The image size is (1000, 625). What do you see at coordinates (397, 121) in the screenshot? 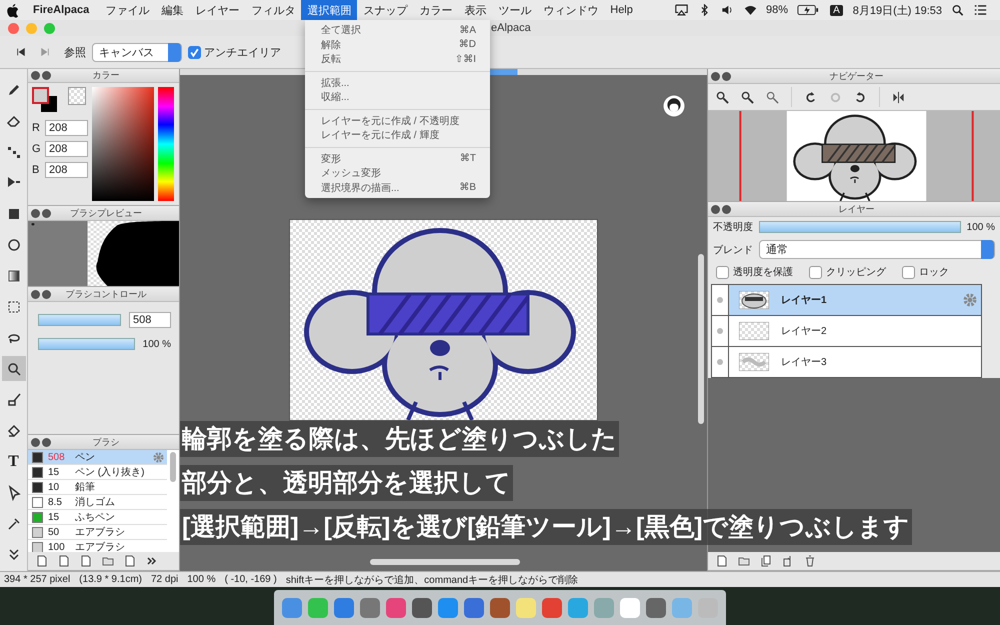
I see `menu-option: レイヤーを元に作成 / 不透明度` at bounding box center [397, 121].